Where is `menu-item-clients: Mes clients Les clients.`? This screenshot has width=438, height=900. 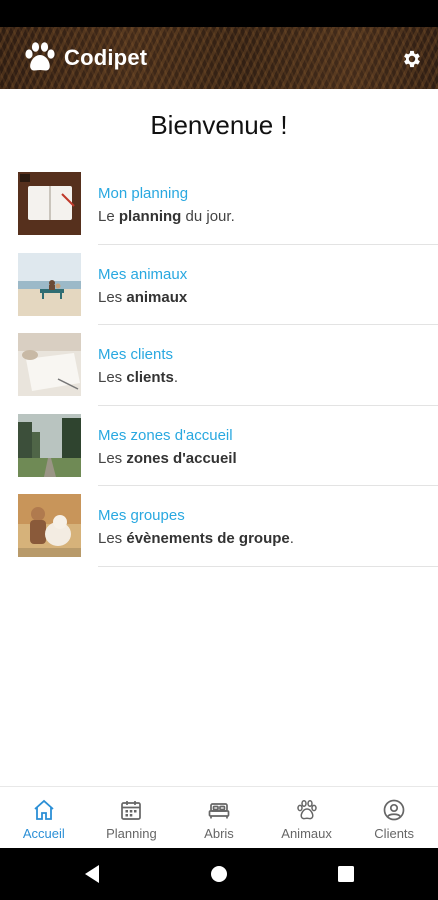 menu-item-clients: Mes clients Les clients. is located at coordinates (219, 367).